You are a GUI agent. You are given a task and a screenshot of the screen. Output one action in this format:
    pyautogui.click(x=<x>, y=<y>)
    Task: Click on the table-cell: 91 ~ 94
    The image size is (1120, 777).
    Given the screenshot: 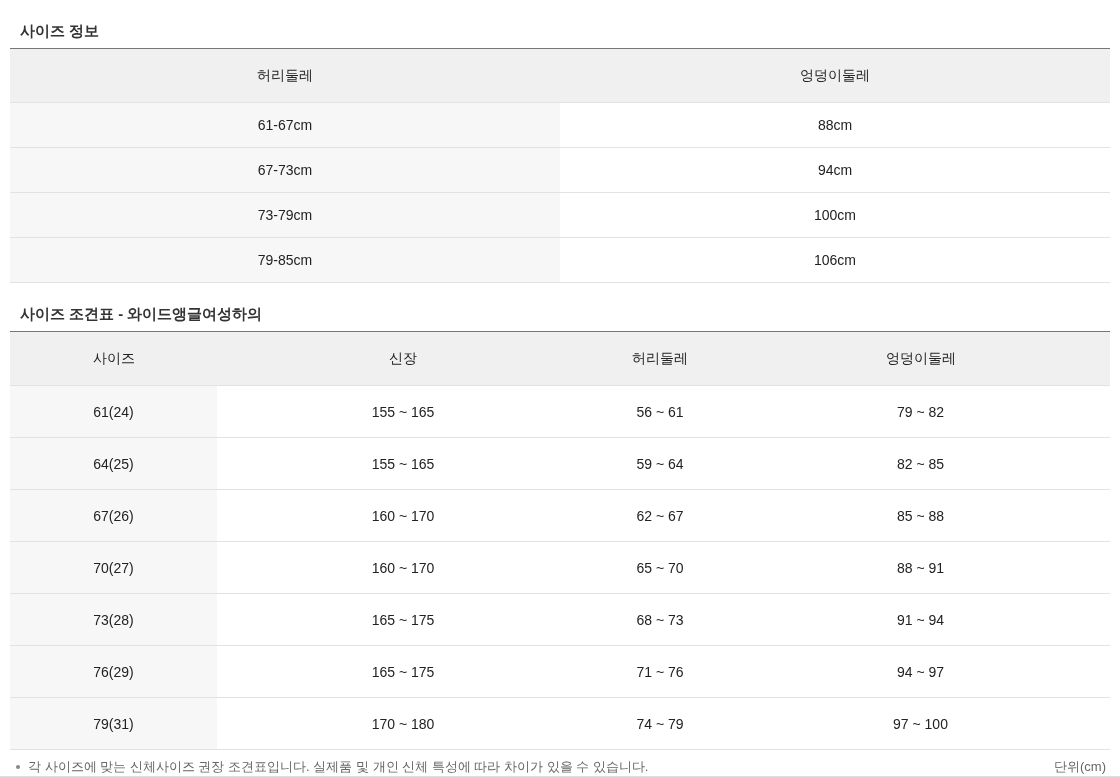 What is the action you would take?
    pyautogui.click(x=920, y=619)
    